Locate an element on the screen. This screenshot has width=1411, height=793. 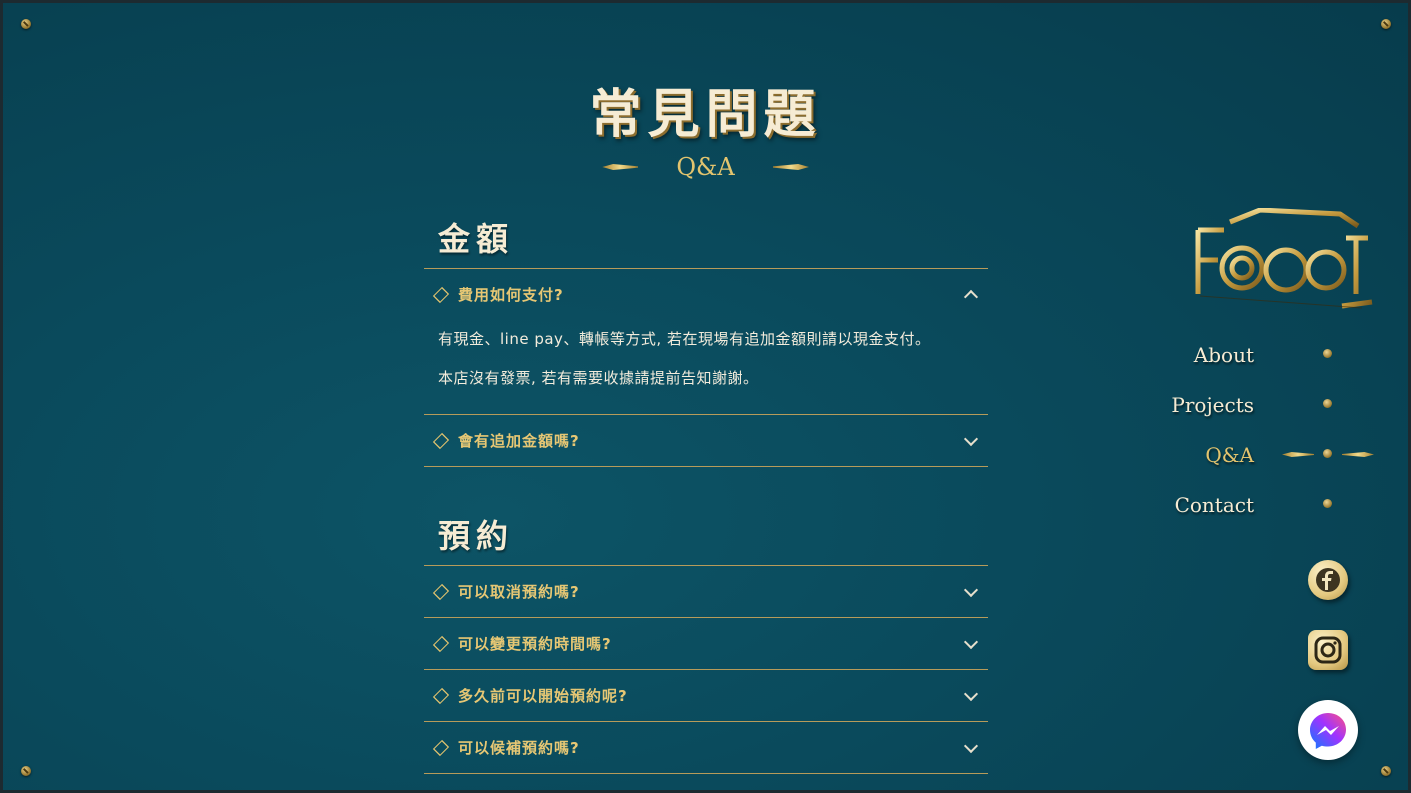
page-subtitle-row: Q&A is located at coordinates (705, 167).